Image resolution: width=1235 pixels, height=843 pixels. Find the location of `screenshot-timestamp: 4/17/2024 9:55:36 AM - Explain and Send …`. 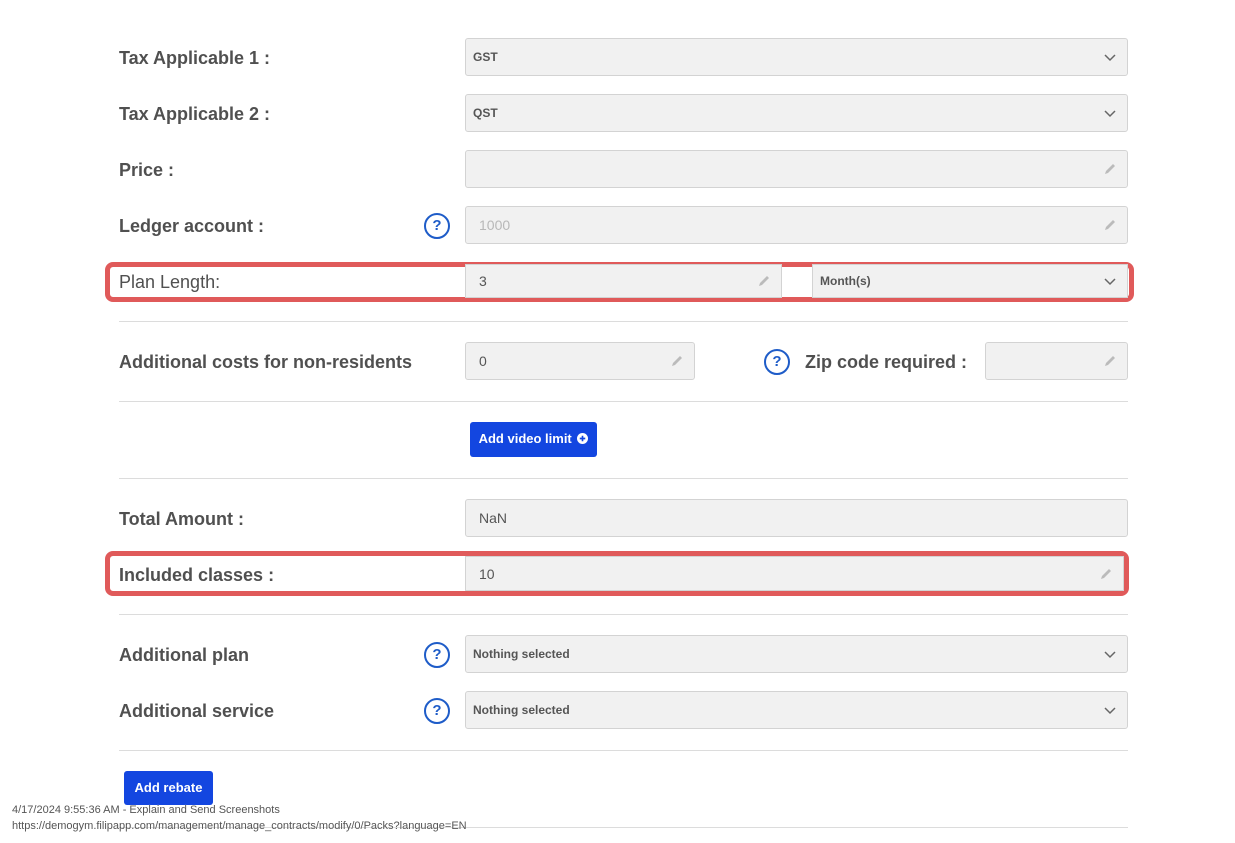

screenshot-timestamp: 4/17/2024 9:55:36 AM - Explain and Send … is located at coordinates (146, 810).